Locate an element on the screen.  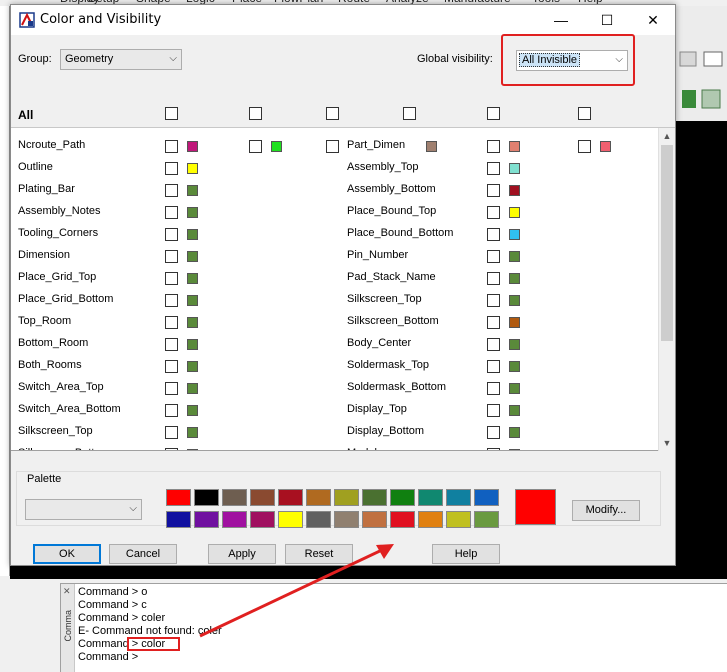
group-select: Geometry ⌵ is located at coordinates (121, 59).